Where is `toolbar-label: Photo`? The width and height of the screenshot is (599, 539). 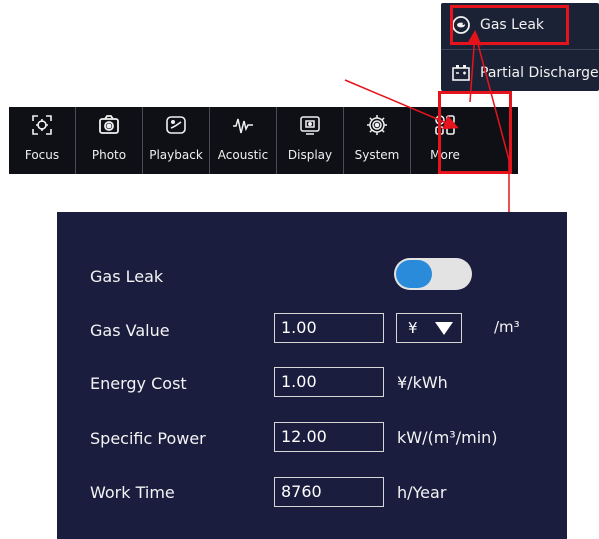
toolbar-label: Photo is located at coordinates (109, 155).